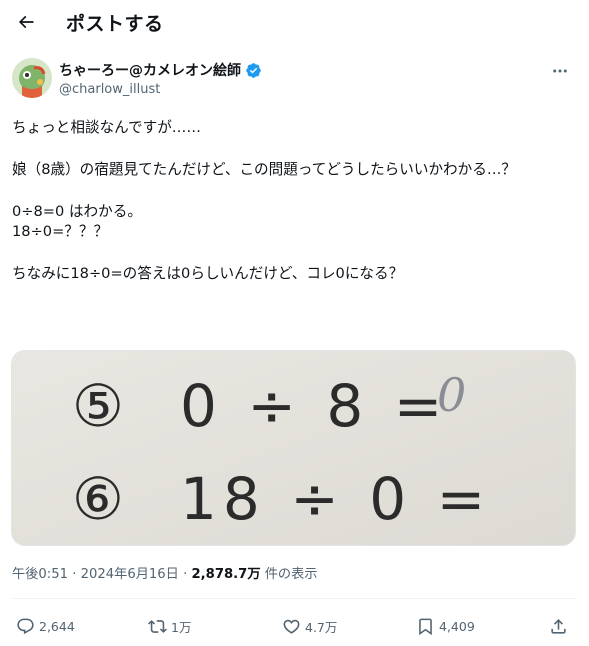 This screenshot has width=589, height=646. Describe the element at coordinates (77, 221) in the screenshot. I see `tweet-paragraph: 0÷8=0 はわかる。 18÷0=？？？` at that location.